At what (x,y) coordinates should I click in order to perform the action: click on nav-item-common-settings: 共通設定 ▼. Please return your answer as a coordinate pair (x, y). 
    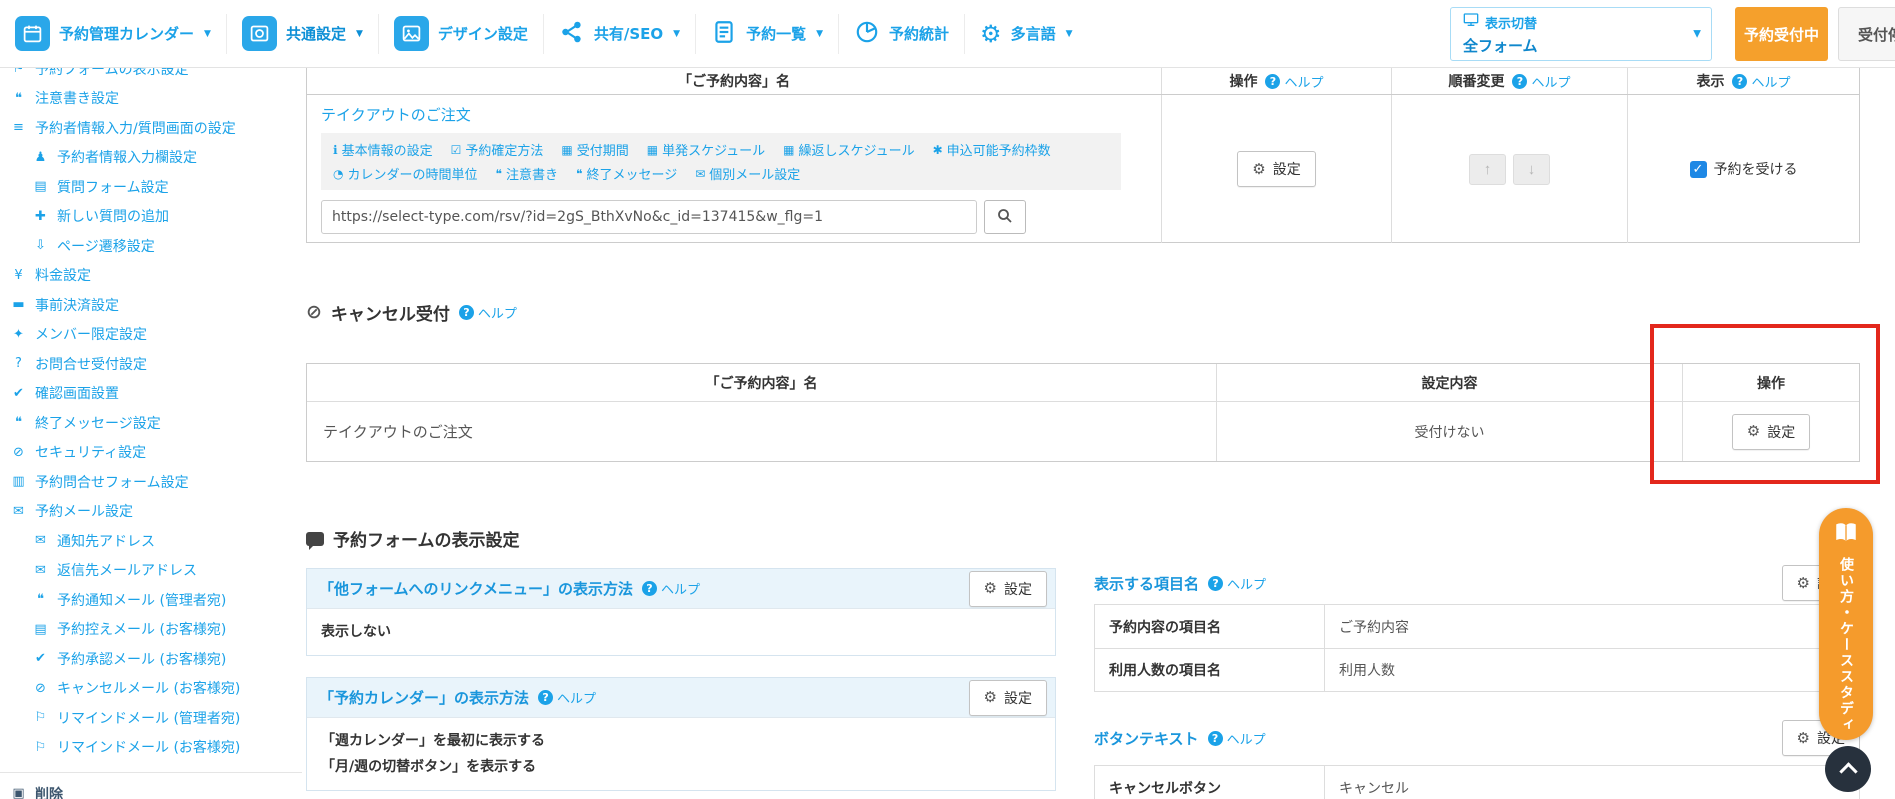
    Looking at the image, I should click on (302, 33).